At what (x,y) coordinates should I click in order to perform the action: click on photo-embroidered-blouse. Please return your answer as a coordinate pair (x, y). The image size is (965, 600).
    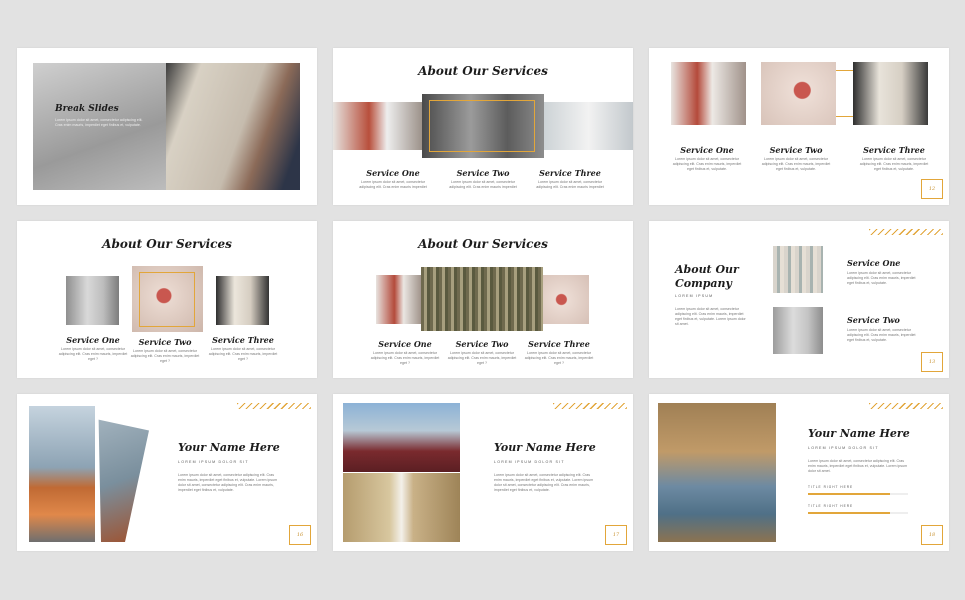
    Looking at the image, I should click on (233, 126).